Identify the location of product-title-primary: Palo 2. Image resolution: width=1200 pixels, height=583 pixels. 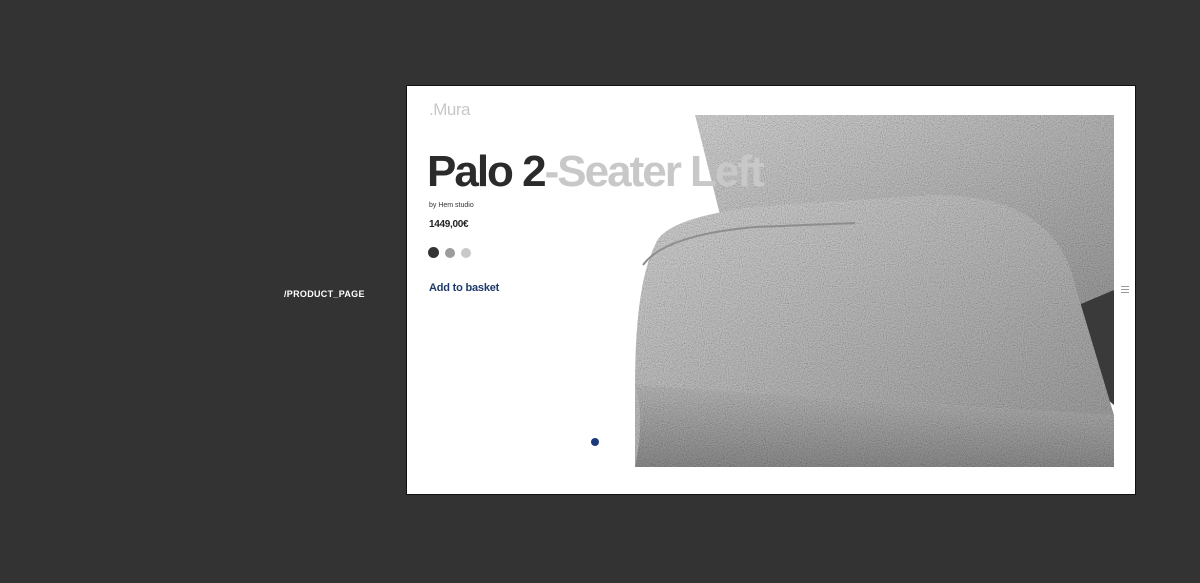
(487, 171).